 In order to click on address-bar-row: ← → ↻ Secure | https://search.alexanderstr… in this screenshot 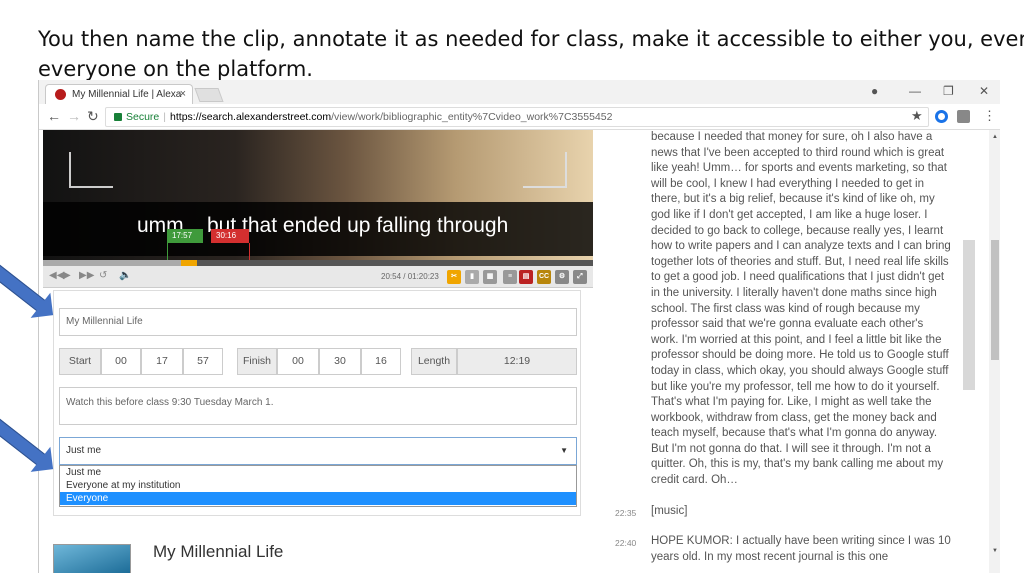, I will do `click(519, 117)`.